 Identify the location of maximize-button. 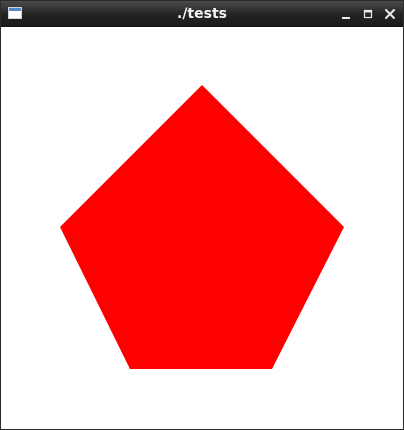
(368, 14).